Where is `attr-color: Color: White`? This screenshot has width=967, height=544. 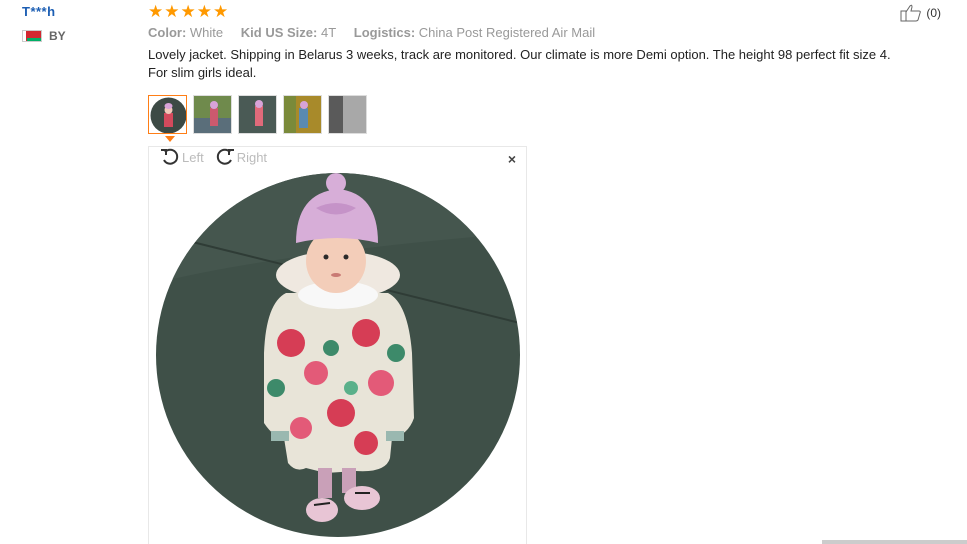 attr-color: Color: White is located at coordinates (186, 32).